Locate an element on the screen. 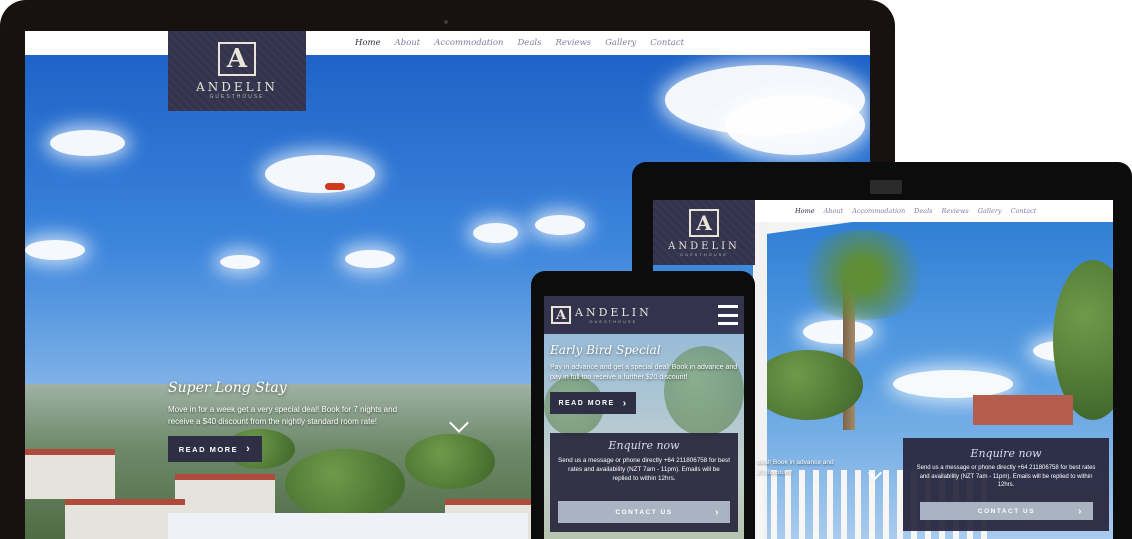 This screenshot has height=539, width=1132. laptop-camera is located at coordinates (446, 22).